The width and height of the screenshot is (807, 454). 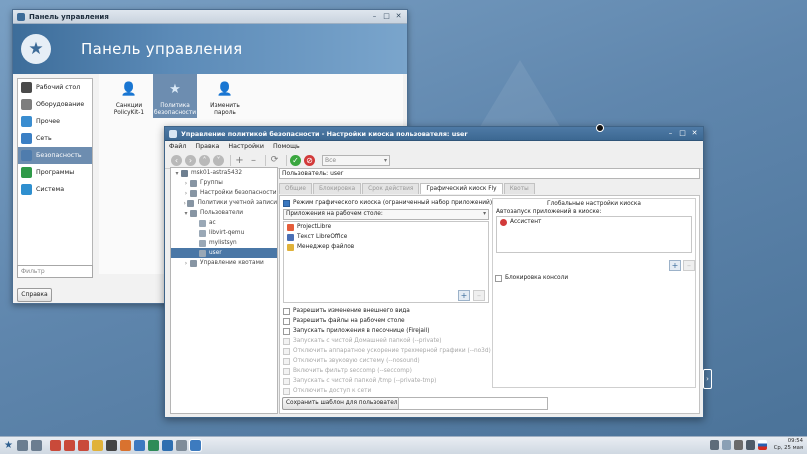 What do you see at coordinates (177, 146) in the screenshot?
I see `menu-item: Файл` at bounding box center [177, 146].